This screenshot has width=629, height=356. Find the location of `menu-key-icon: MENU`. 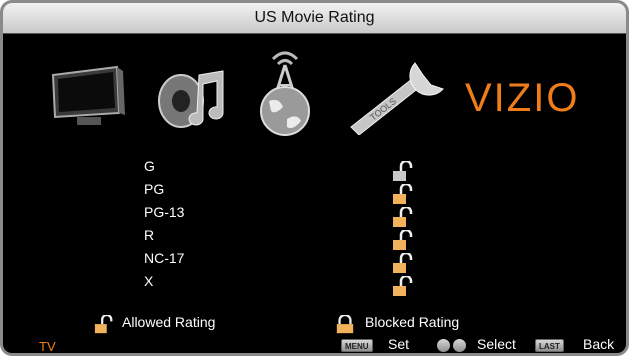

menu-key-icon: MENU is located at coordinates (357, 345).